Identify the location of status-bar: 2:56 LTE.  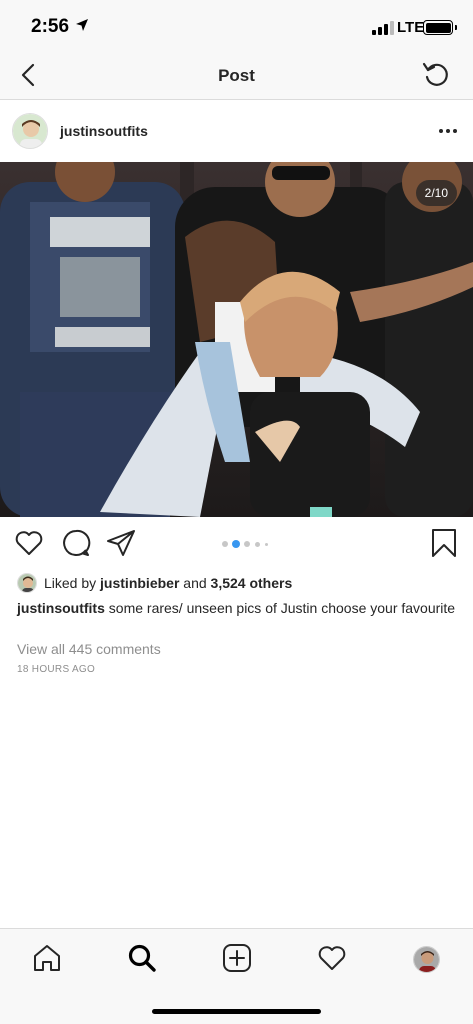
(236, 26).